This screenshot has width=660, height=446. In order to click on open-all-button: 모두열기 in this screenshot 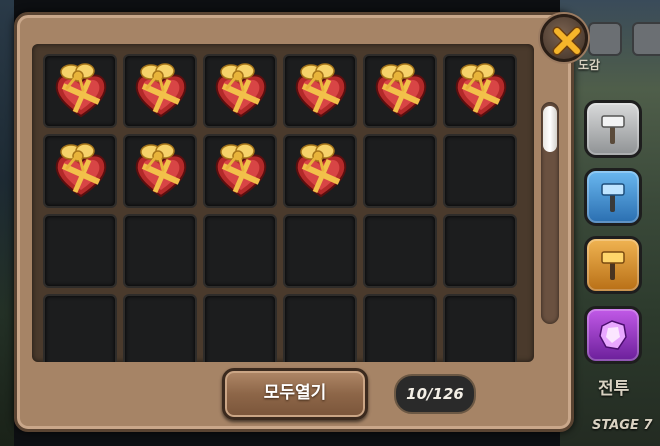, I will do `click(295, 394)`.